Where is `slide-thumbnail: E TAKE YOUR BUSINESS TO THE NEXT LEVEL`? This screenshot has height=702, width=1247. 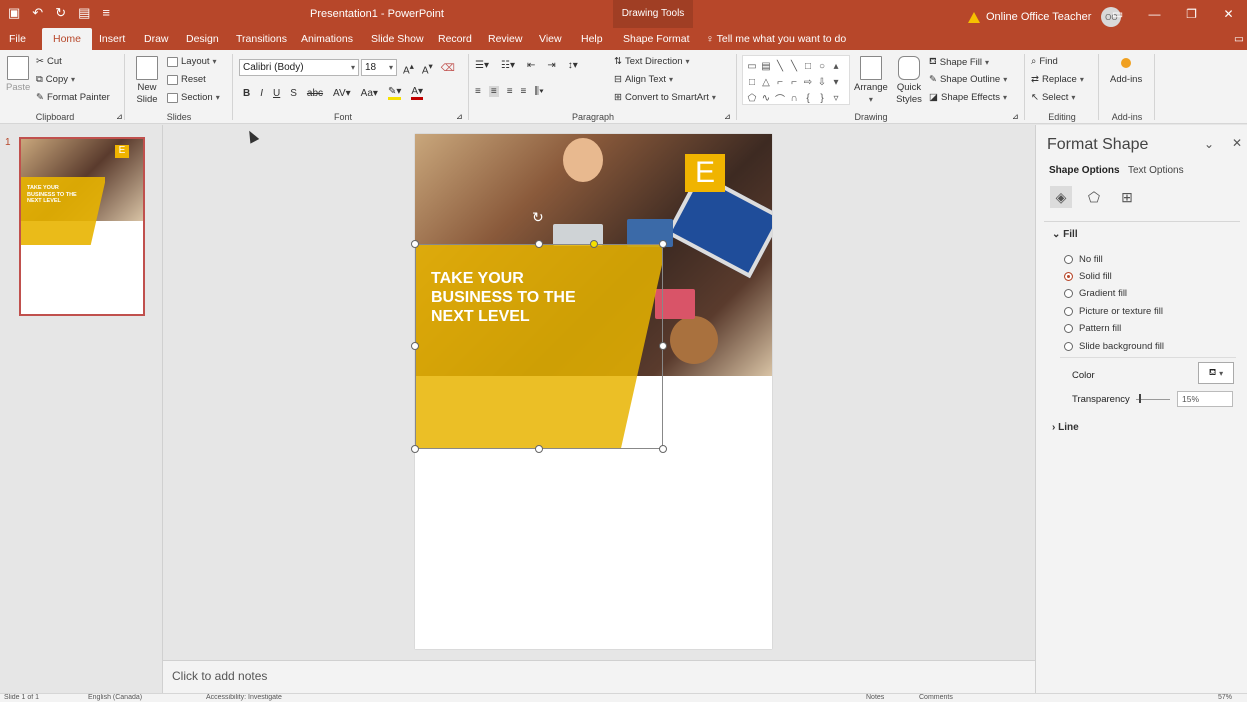
slide-thumbnail: E TAKE YOUR BUSINESS TO THE NEXT LEVEL is located at coordinates (82, 226).